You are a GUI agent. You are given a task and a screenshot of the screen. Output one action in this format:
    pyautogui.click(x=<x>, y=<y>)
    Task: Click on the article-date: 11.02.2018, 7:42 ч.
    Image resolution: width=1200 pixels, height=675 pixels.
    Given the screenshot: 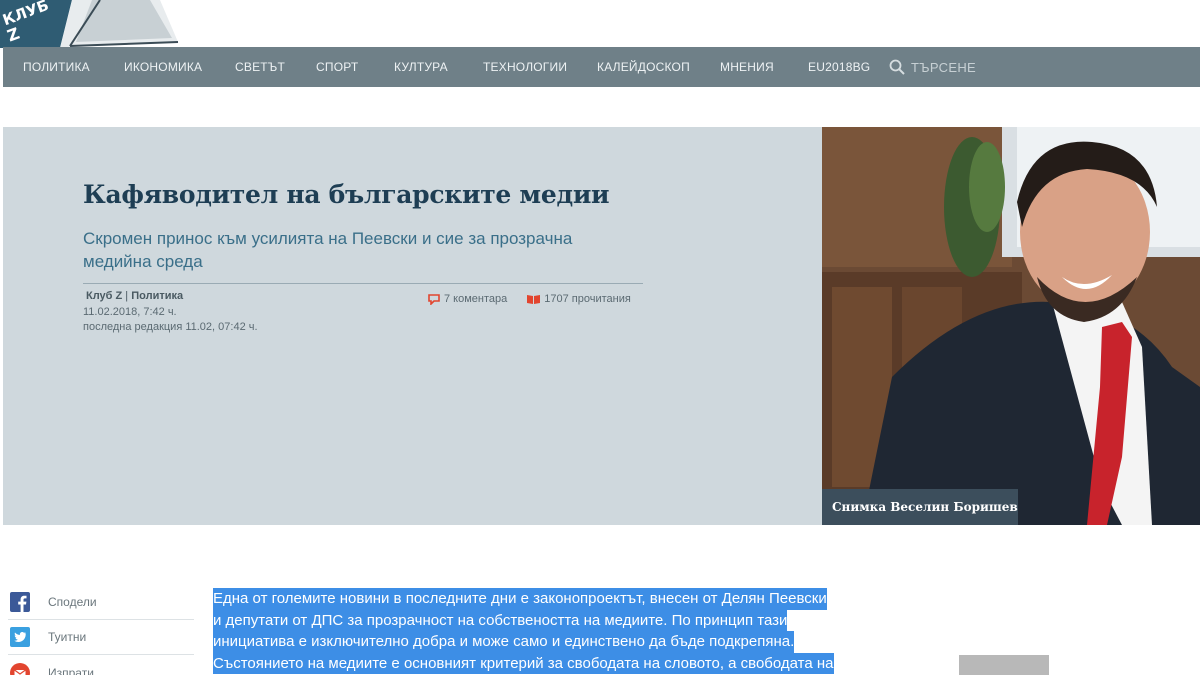 What is the action you would take?
    pyautogui.click(x=130, y=311)
    